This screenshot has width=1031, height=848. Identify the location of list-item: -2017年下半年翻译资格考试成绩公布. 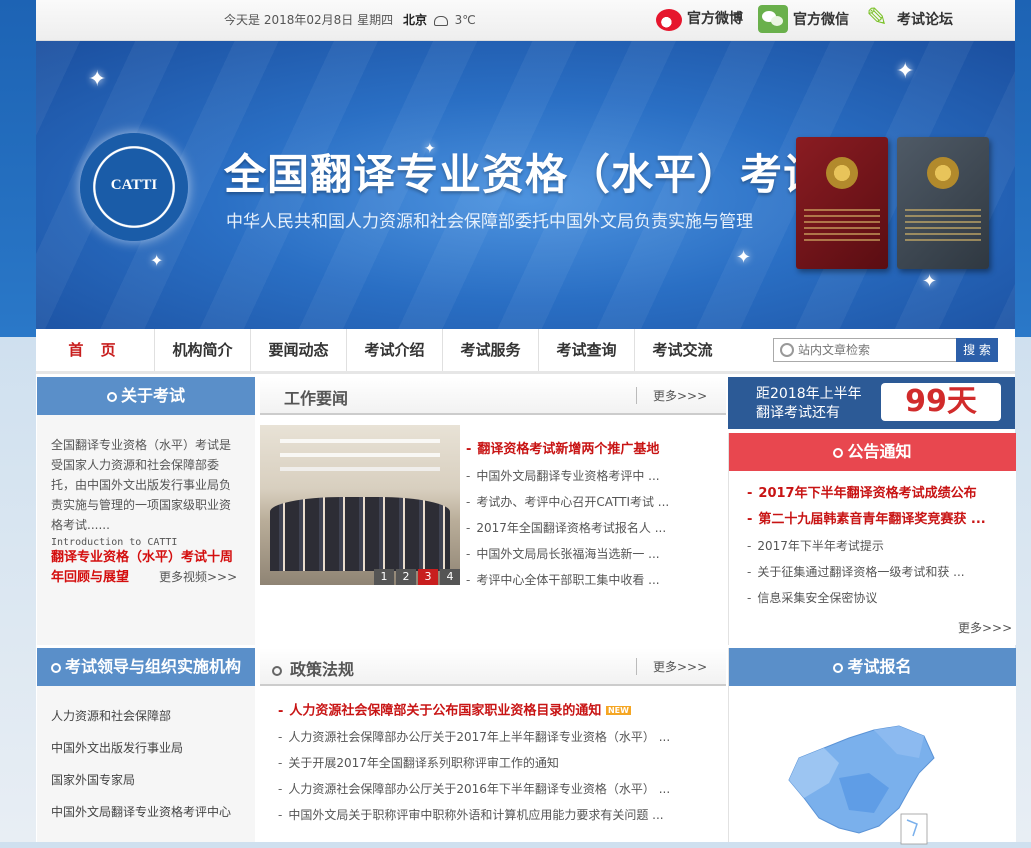
(877, 494).